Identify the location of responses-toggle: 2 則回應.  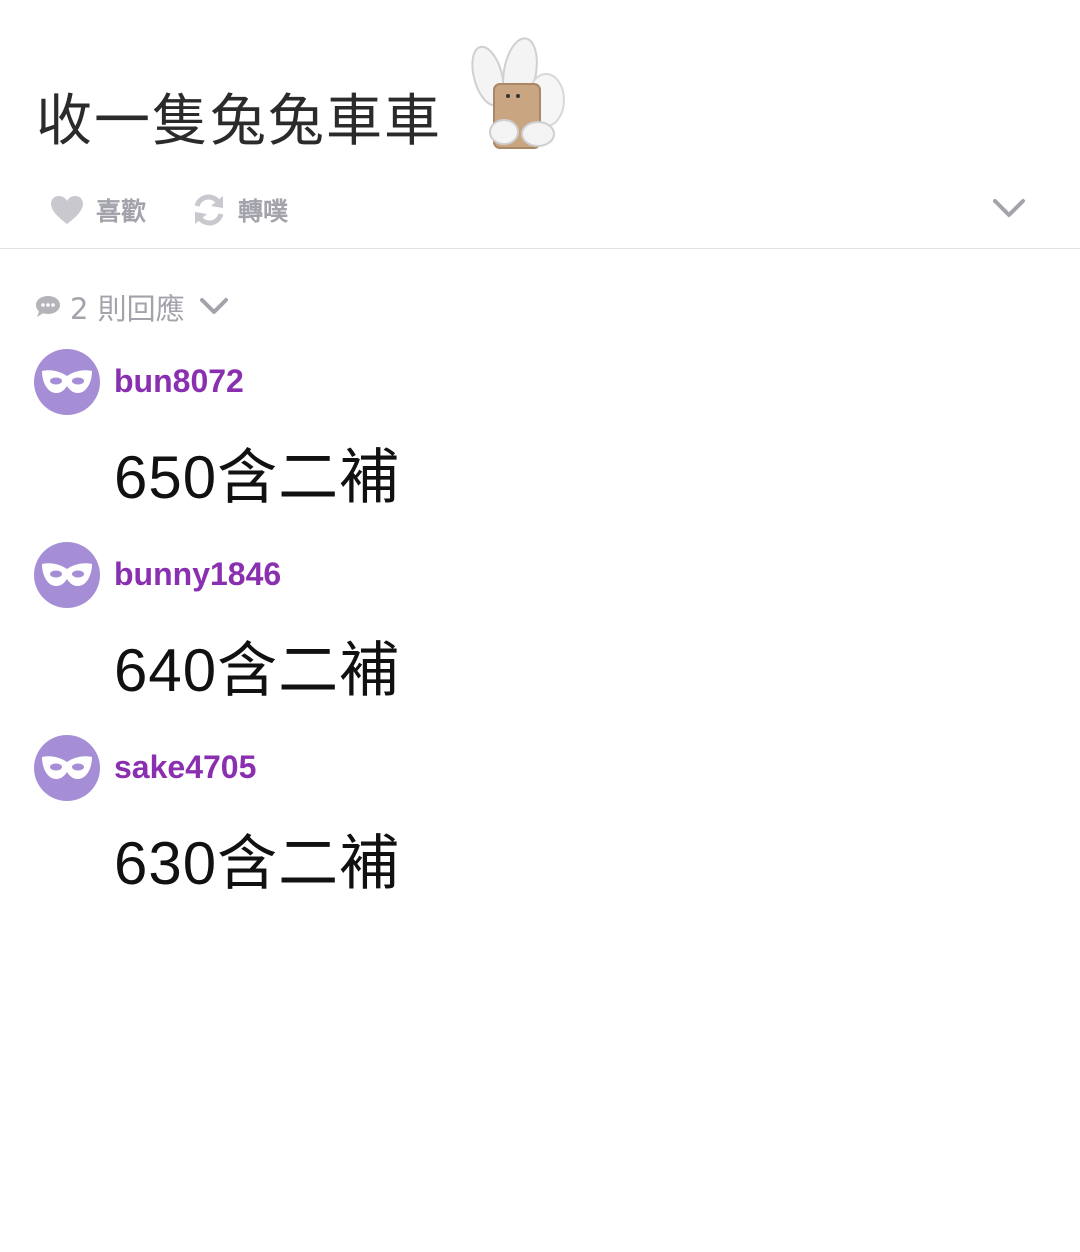
(131, 307).